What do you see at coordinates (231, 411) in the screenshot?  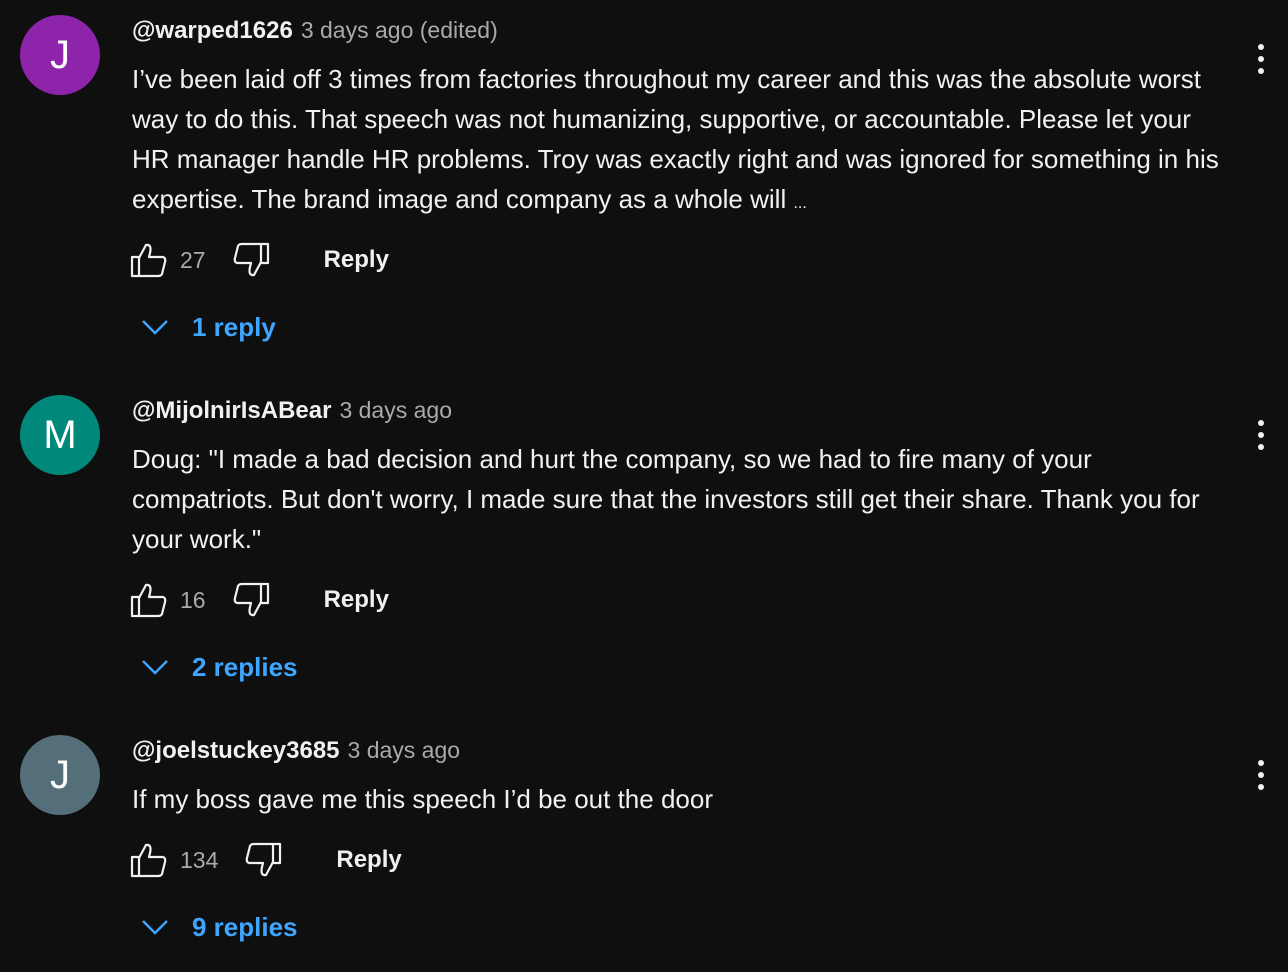 I see `author-name: @MijolnirIsABear` at bounding box center [231, 411].